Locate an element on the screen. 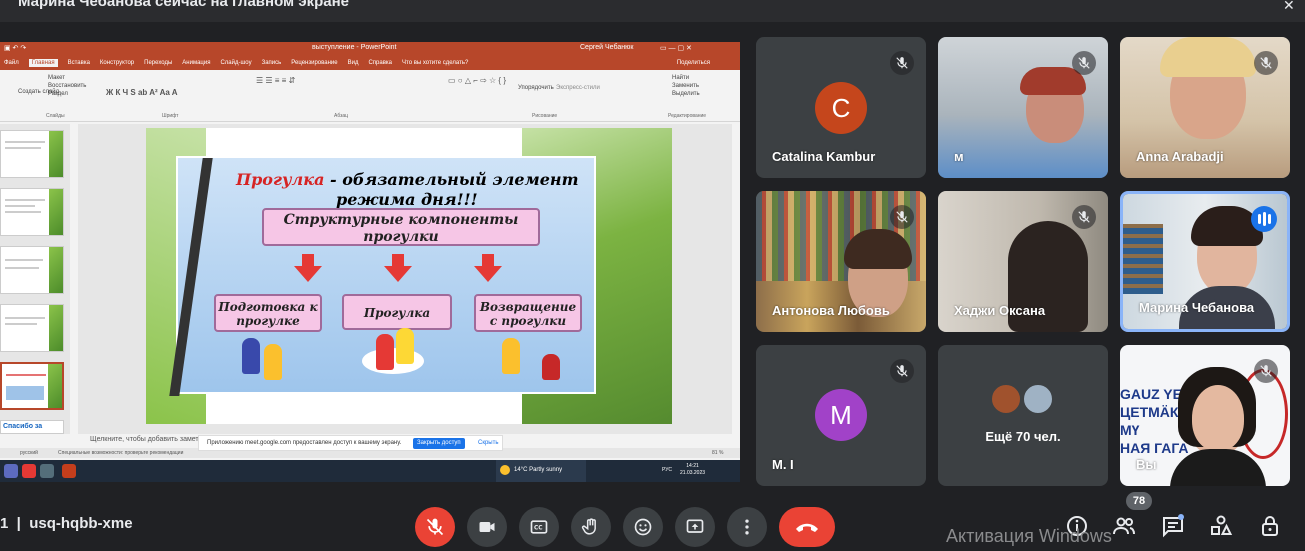 The width and height of the screenshot is (1305, 551). tab-view: Вид is located at coordinates (353, 63).